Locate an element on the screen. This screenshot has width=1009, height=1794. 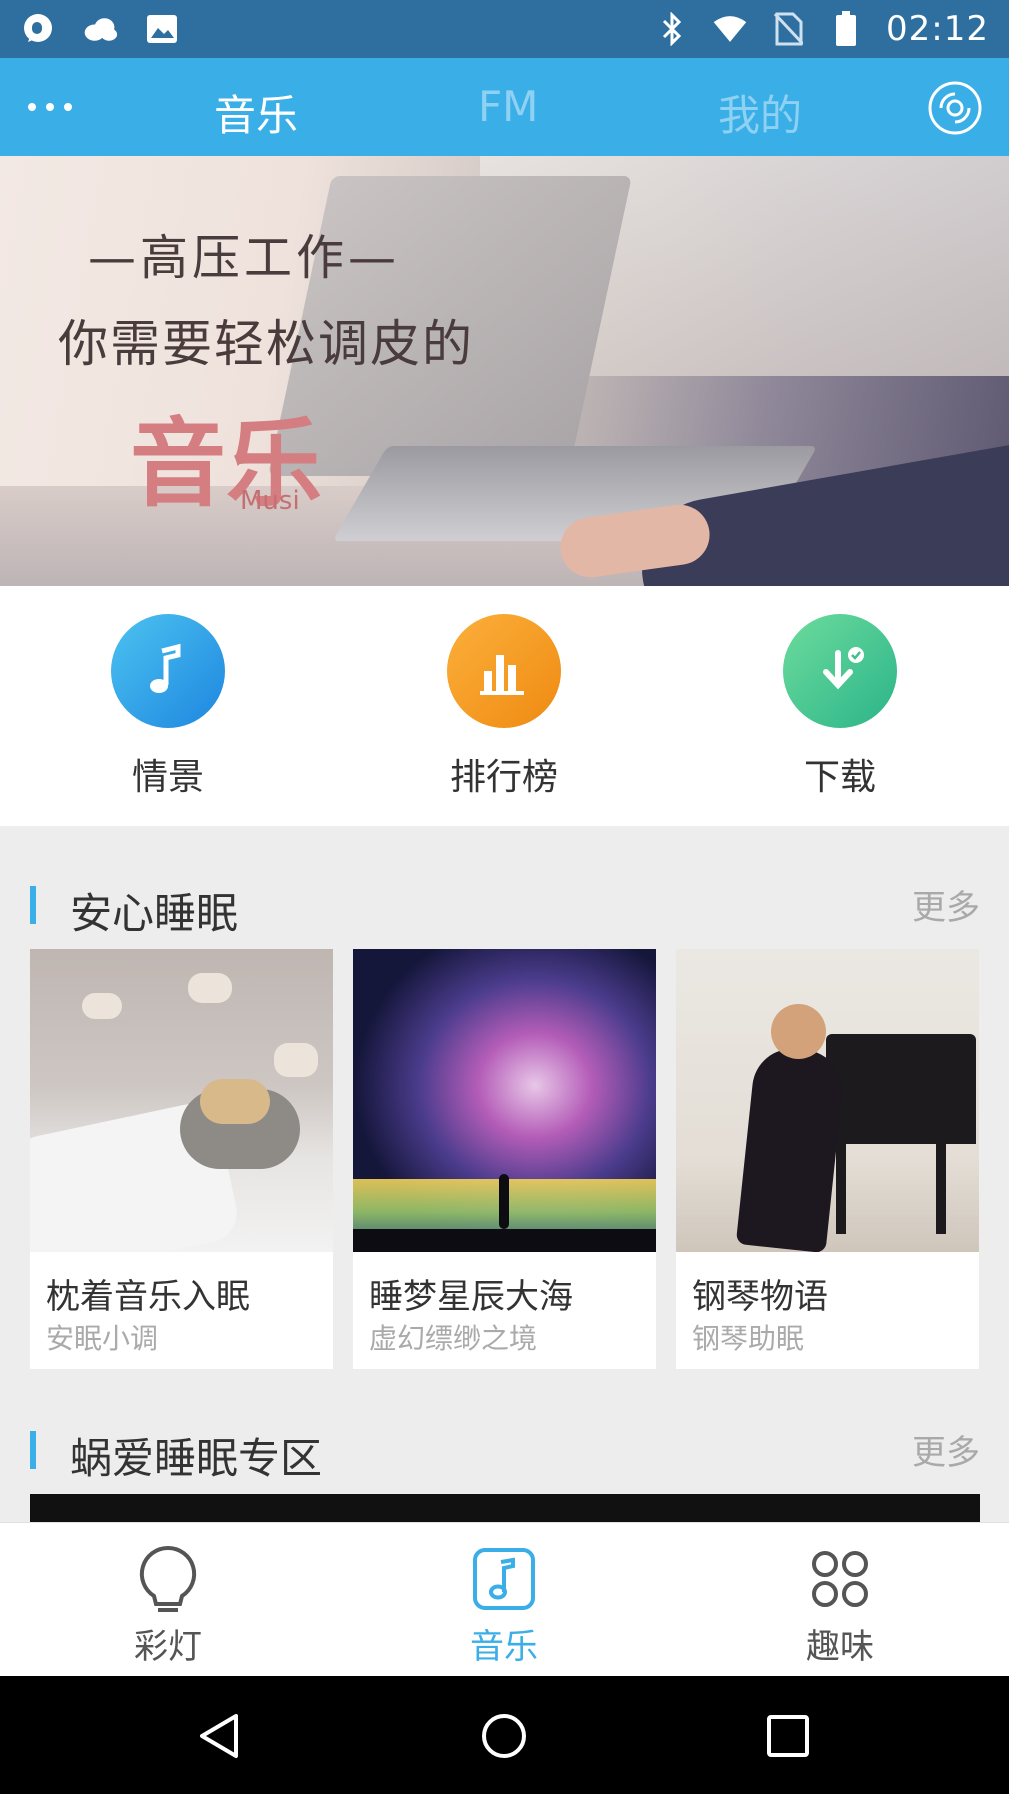
playlist-title: 钢琴物语 is located at coordinates (760, 1297).